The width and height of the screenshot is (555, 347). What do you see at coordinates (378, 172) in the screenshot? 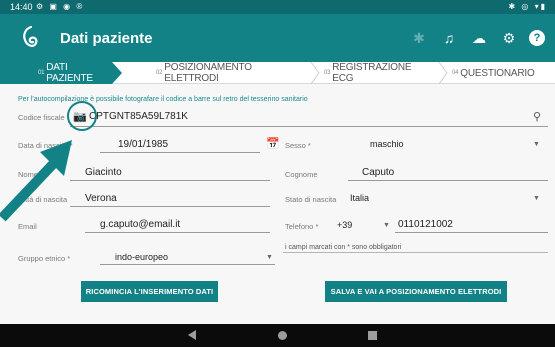
I see `cognome-field: Caputo` at bounding box center [378, 172].